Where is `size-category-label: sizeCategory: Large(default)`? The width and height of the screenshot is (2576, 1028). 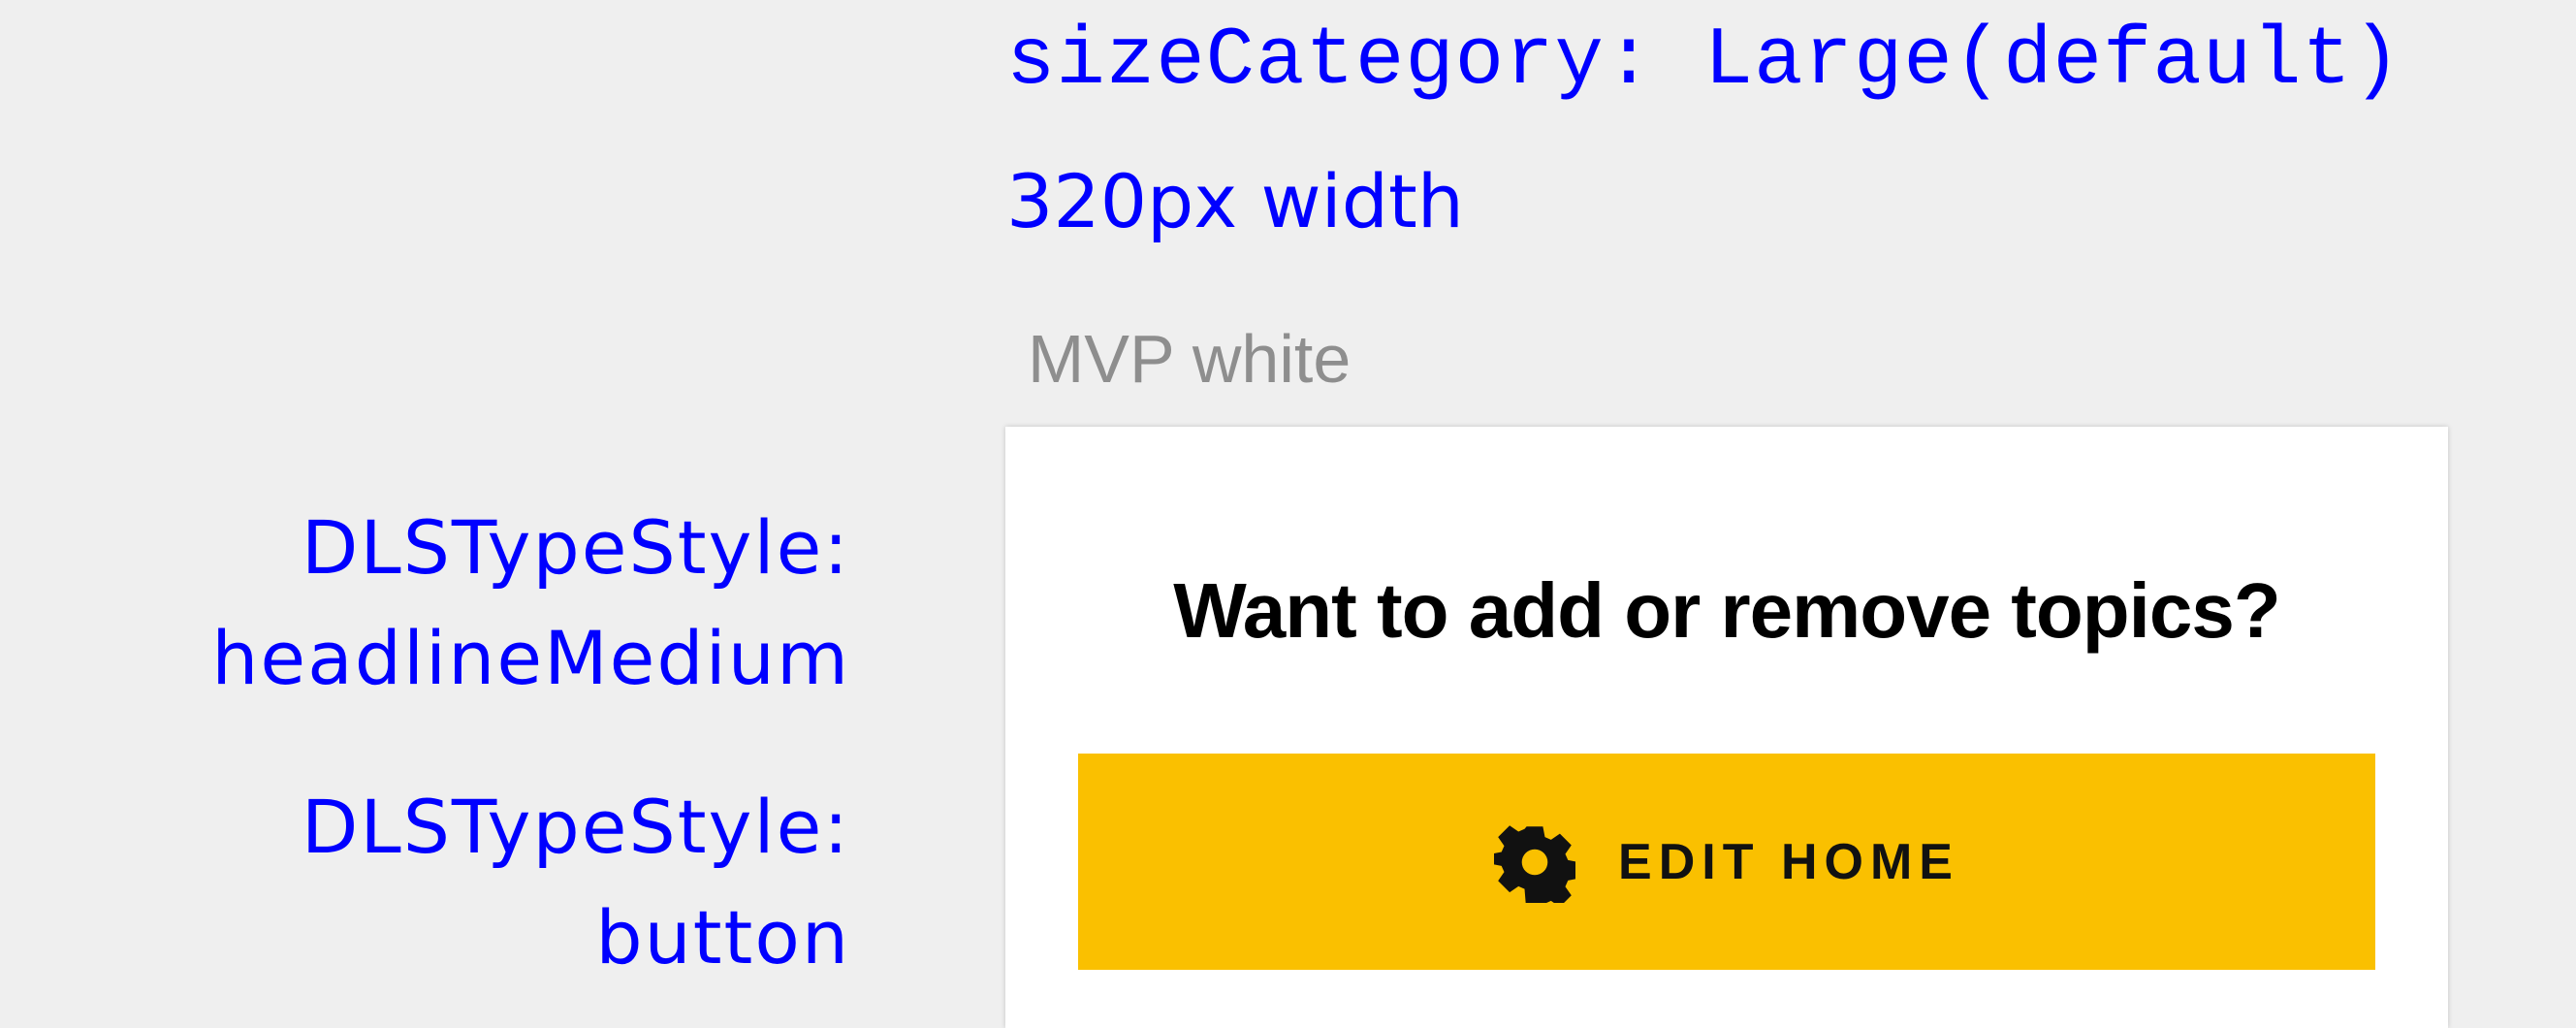
size-category-label: sizeCategory: Large(default) is located at coordinates (1704, 62).